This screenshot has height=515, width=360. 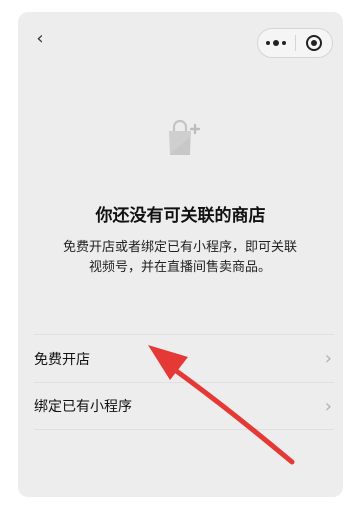 What do you see at coordinates (185, 137) in the screenshot?
I see `shopping-bag-add-icon` at bounding box center [185, 137].